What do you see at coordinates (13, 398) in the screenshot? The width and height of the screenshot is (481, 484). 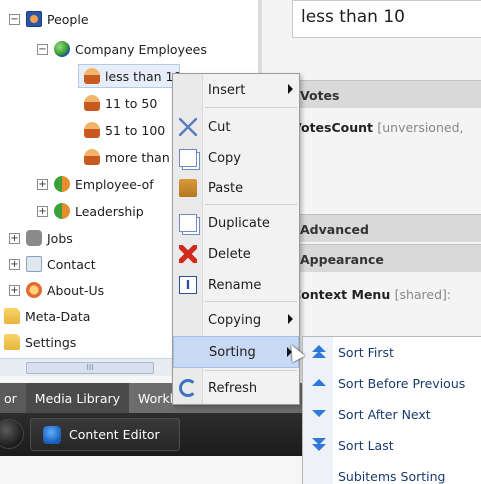 I see `tab-editor: or` at bounding box center [13, 398].